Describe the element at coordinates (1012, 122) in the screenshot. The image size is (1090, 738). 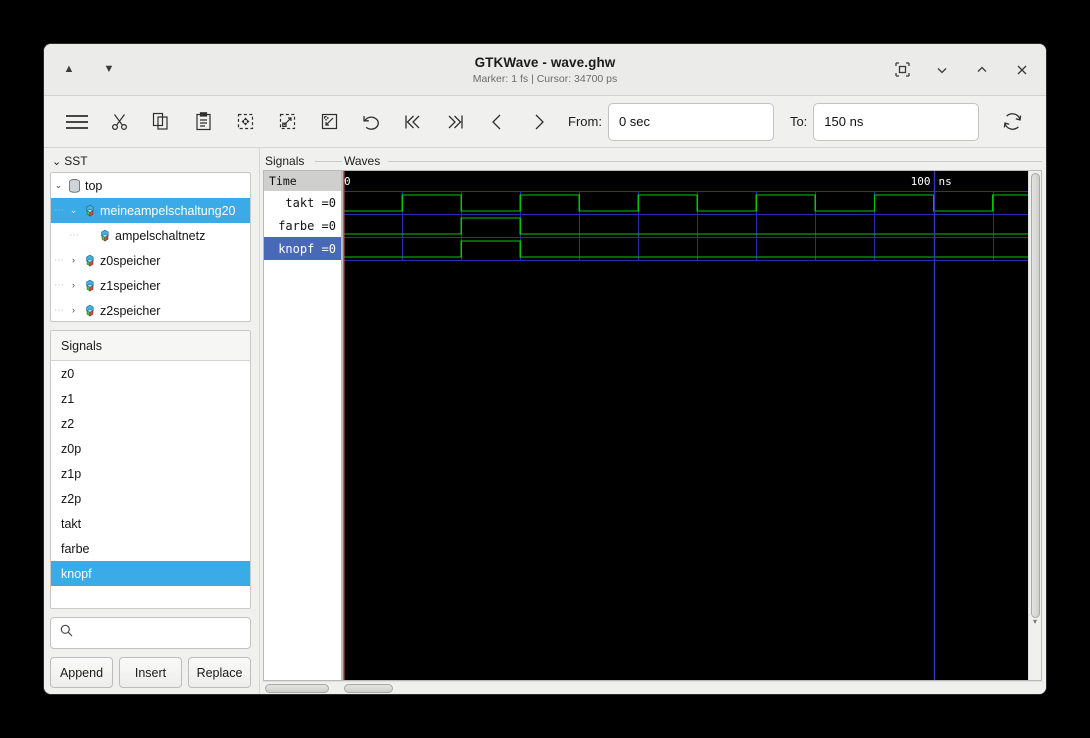
I see `reload-icon` at that location.